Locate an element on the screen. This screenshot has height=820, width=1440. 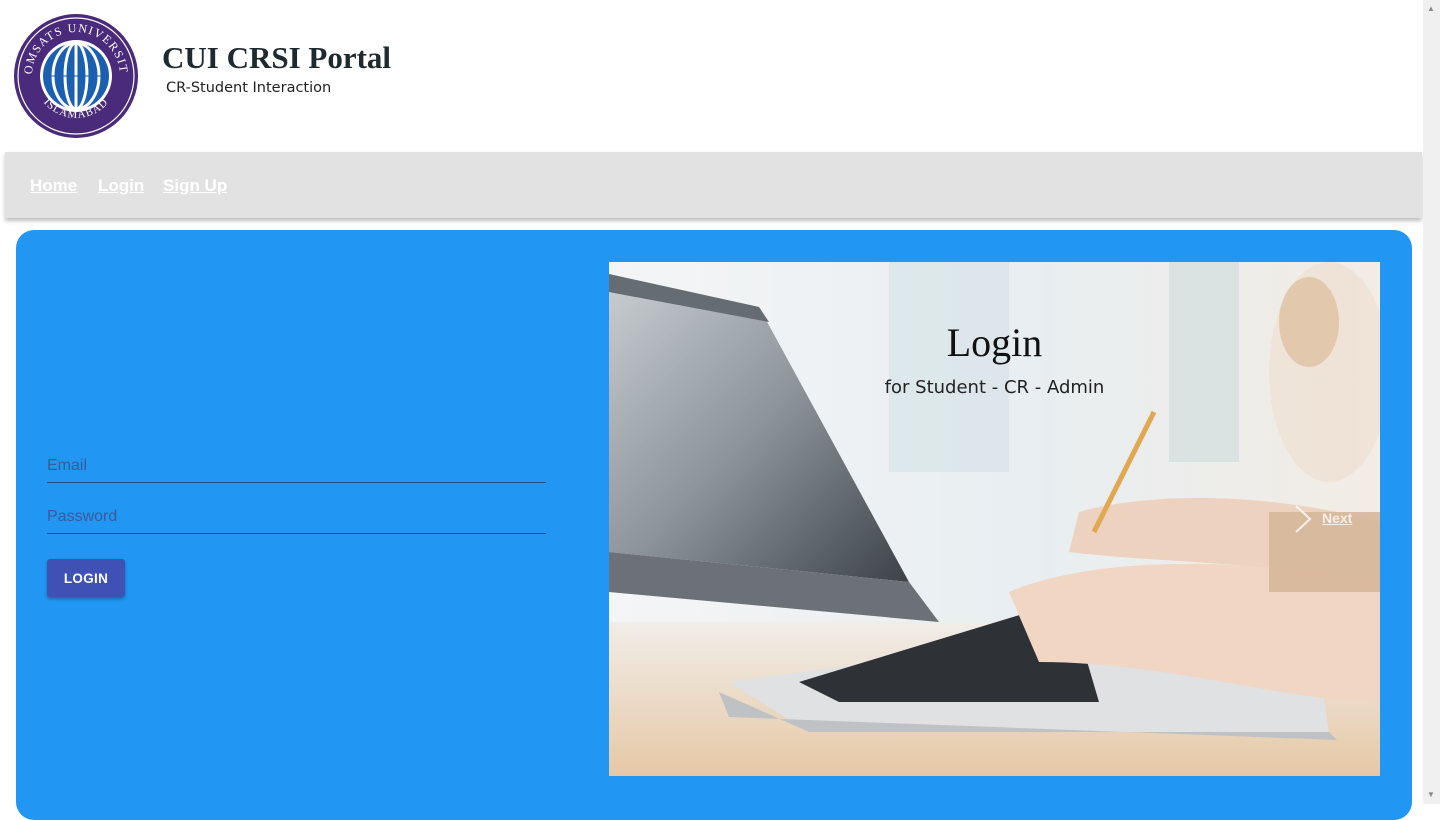
chevron-right-icon is located at coordinates (1303, 519).